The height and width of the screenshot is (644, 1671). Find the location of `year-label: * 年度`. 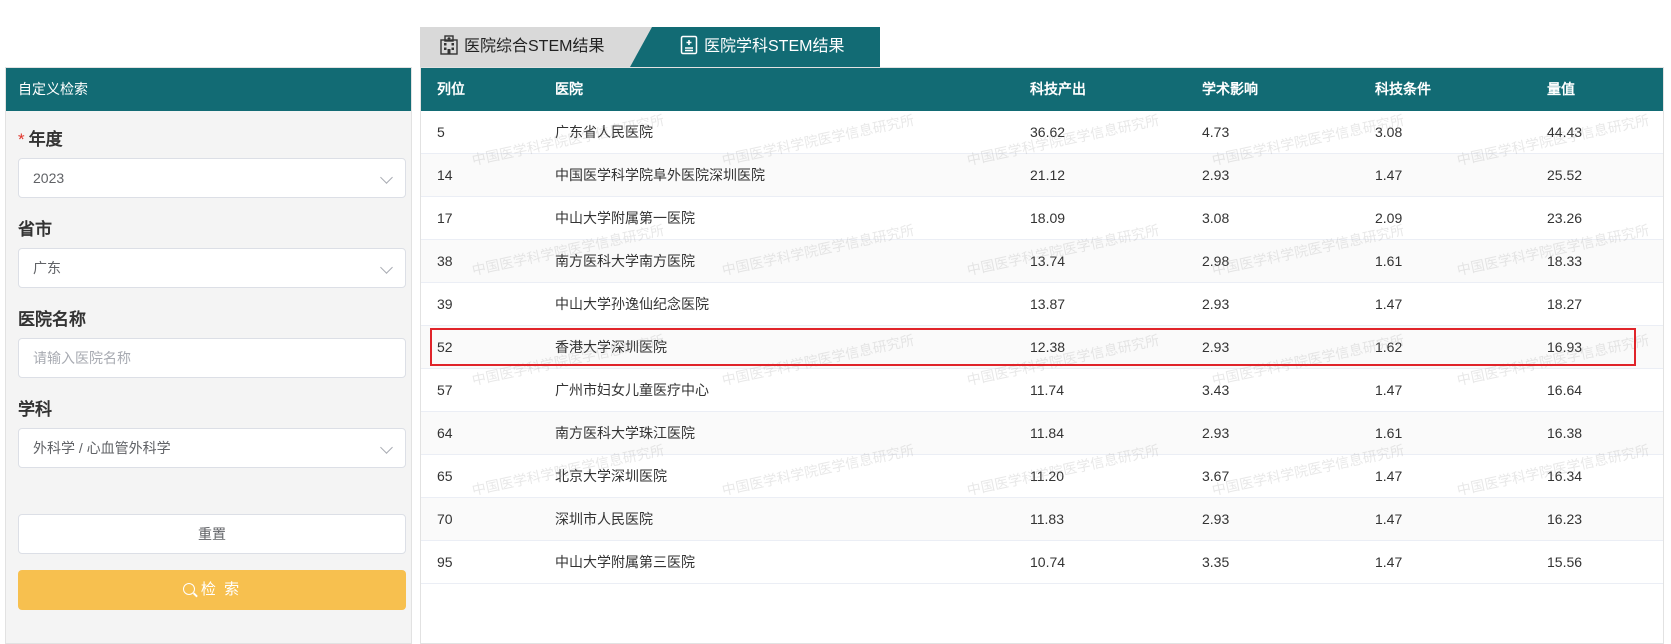

year-label: * 年度 is located at coordinates (40, 139).